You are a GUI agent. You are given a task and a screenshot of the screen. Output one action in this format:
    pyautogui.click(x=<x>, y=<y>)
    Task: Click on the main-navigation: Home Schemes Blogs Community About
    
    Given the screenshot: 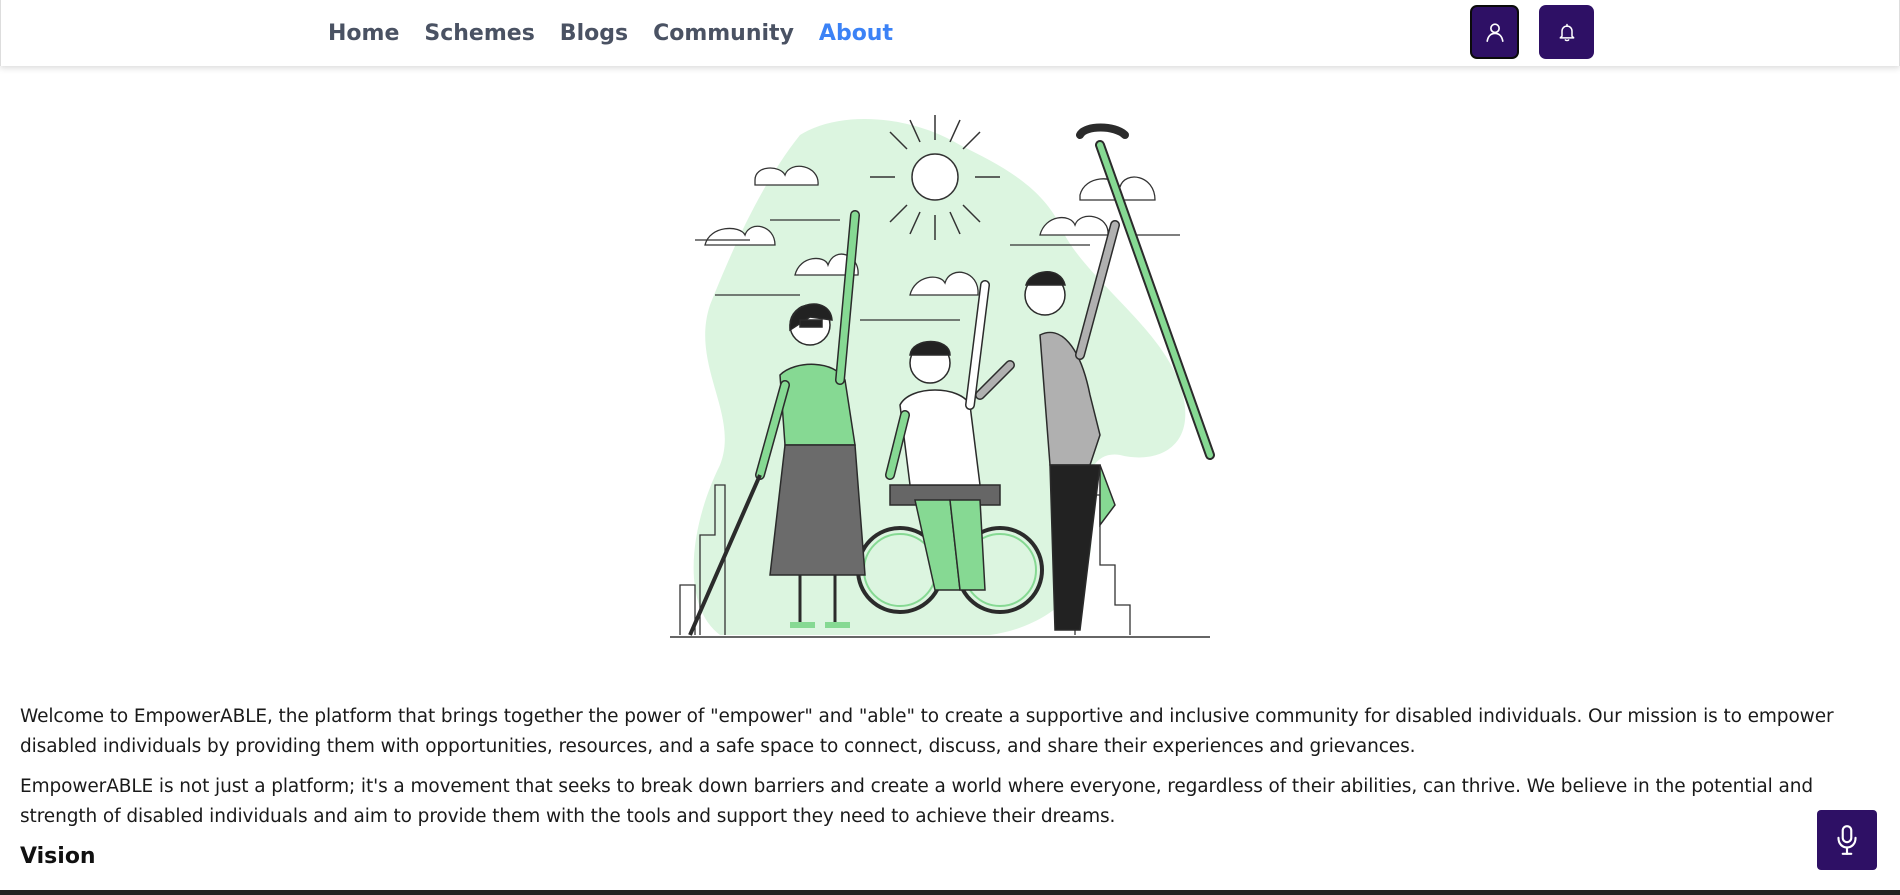 What is the action you would take?
    pyautogui.click(x=610, y=33)
    